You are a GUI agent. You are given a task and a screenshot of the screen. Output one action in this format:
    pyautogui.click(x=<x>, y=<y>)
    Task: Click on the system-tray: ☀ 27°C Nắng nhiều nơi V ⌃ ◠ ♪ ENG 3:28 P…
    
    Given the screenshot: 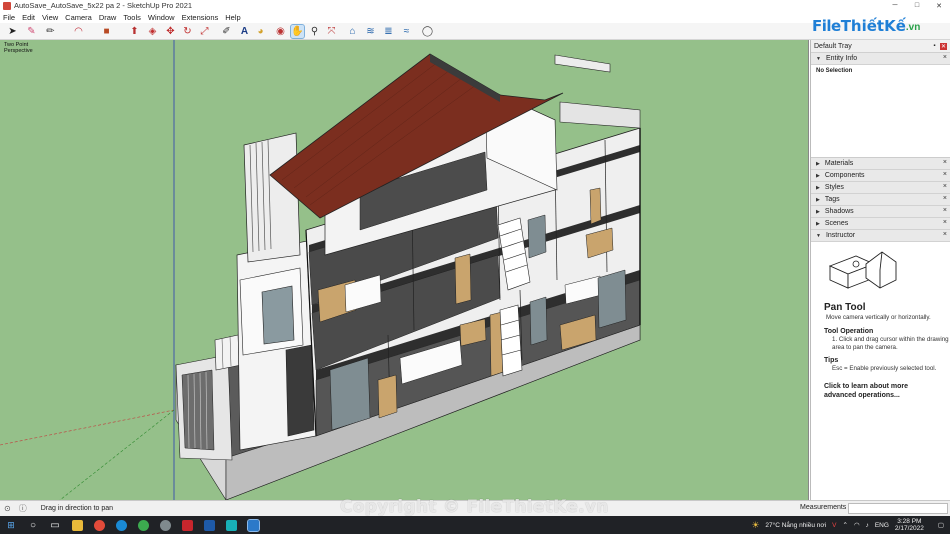 What is the action you would take?
    pyautogui.click(x=850, y=525)
    